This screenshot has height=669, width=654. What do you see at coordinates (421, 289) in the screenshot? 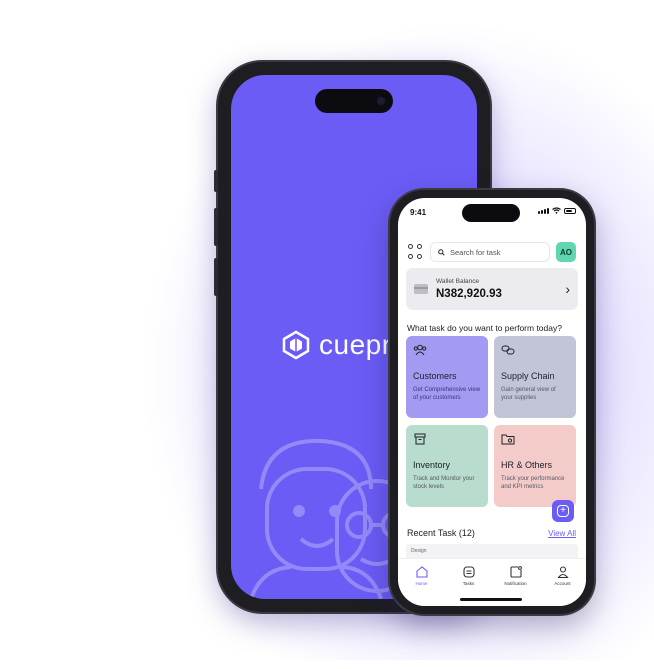
I see `credit-card-icon` at bounding box center [421, 289].